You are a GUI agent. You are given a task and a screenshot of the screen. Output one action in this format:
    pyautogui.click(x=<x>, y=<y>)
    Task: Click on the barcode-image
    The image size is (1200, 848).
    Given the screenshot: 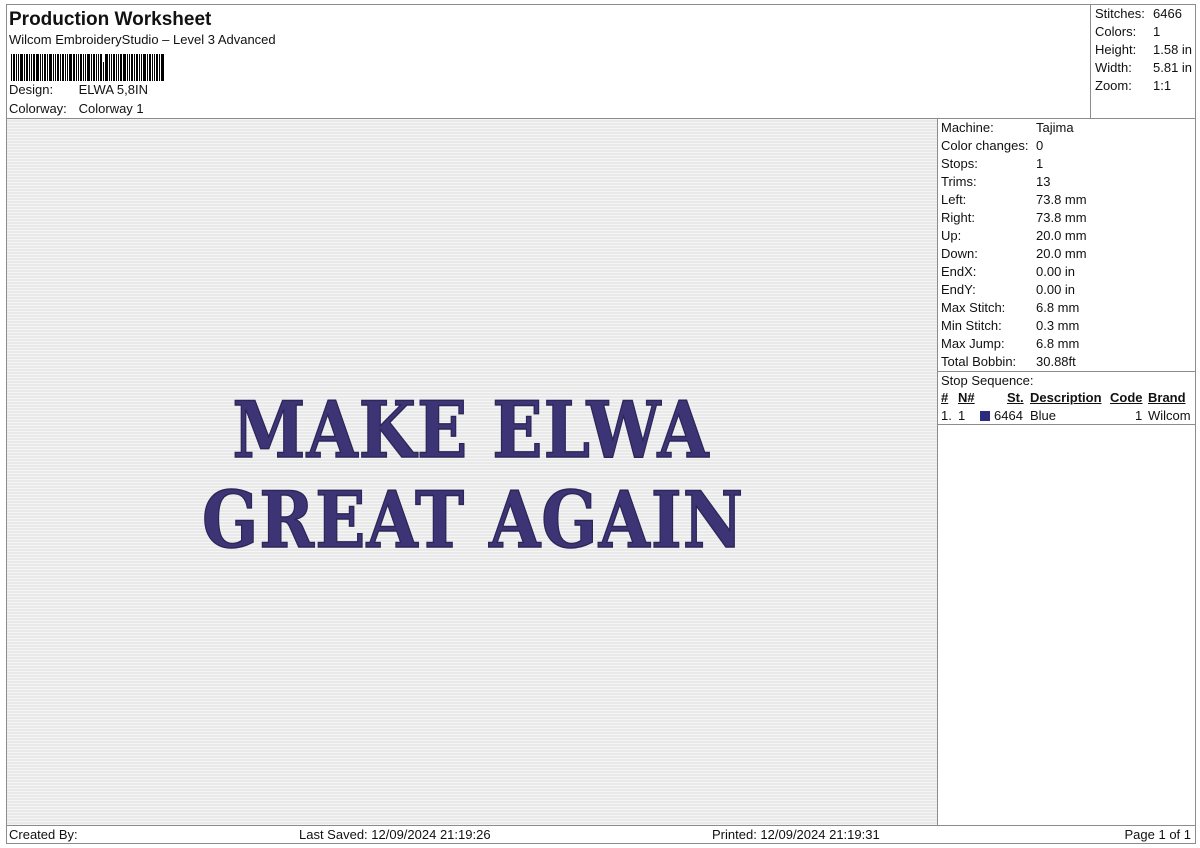 What is the action you would take?
    pyautogui.click(x=95, y=67)
    